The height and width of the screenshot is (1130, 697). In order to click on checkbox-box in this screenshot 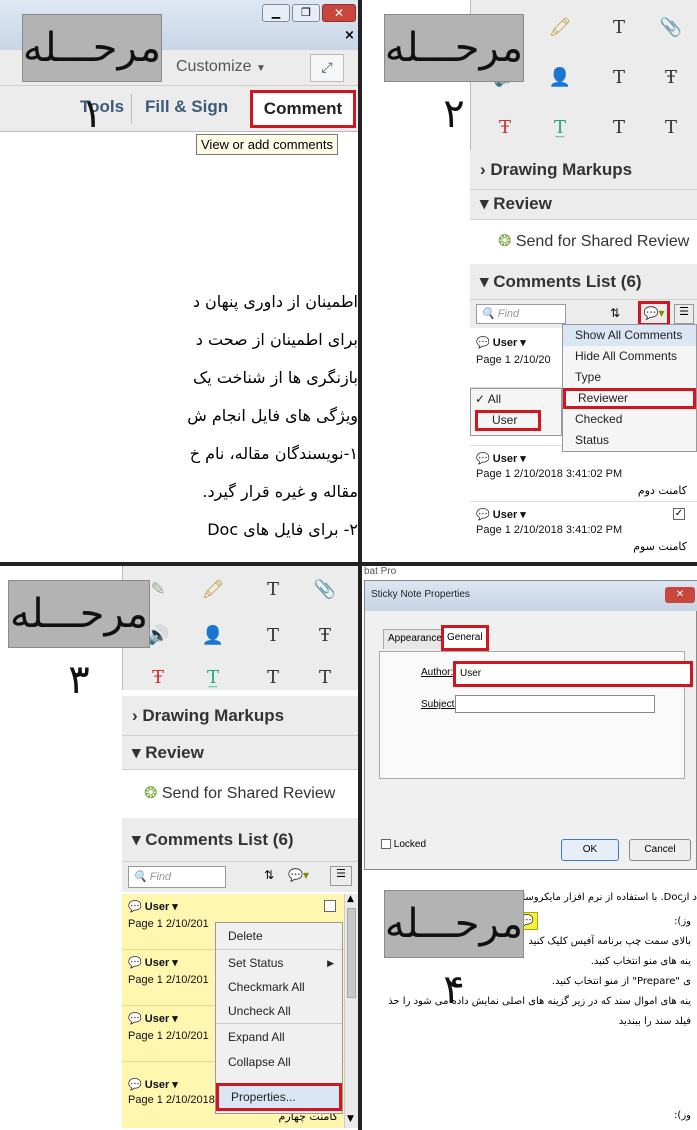, I will do `click(386, 844)`.